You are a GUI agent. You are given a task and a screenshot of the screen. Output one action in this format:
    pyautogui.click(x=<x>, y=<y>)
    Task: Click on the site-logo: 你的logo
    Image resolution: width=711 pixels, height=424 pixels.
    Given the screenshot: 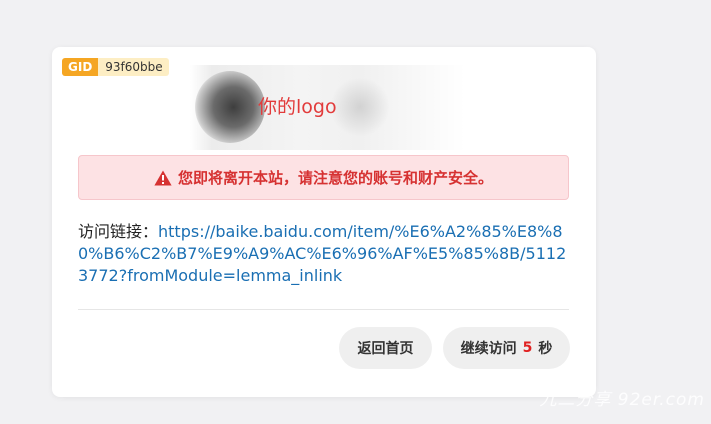 What is the action you would take?
    pyautogui.click(x=327, y=107)
    